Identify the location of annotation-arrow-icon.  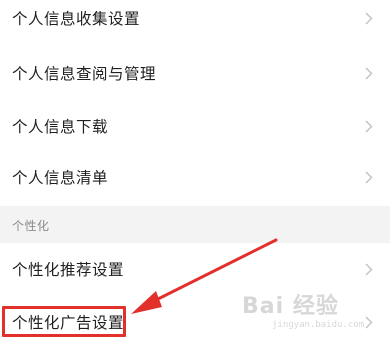
(204, 276).